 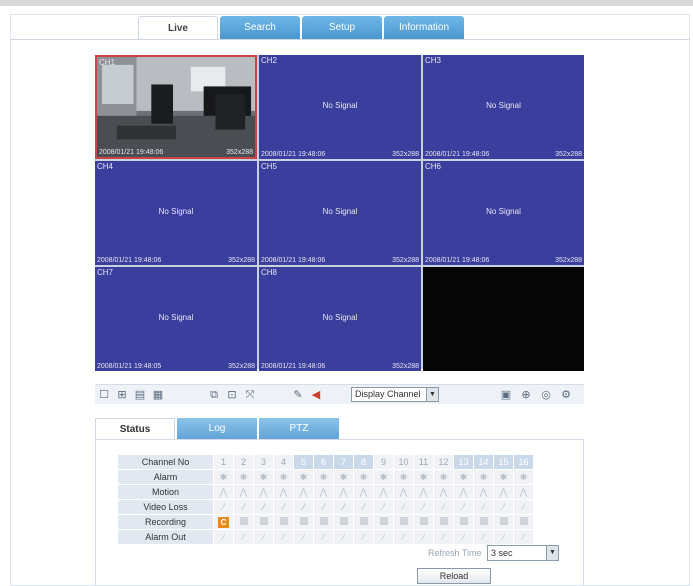 What do you see at coordinates (140, 395) in the screenshot?
I see `layout-1plus5-icon: ▤` at bounding box center [140, 395].